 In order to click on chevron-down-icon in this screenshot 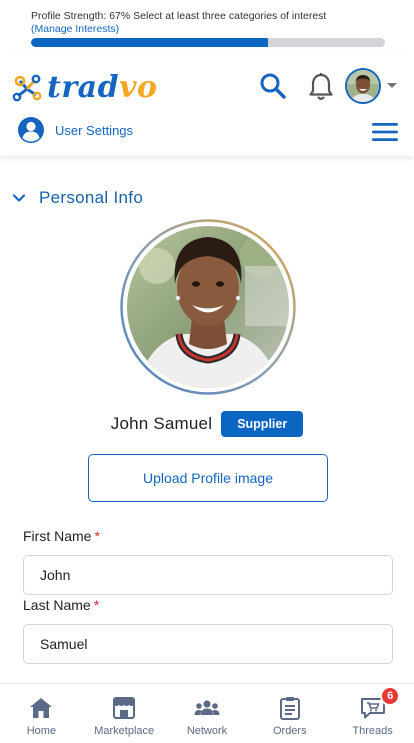, I will do `click(19, 198)`.